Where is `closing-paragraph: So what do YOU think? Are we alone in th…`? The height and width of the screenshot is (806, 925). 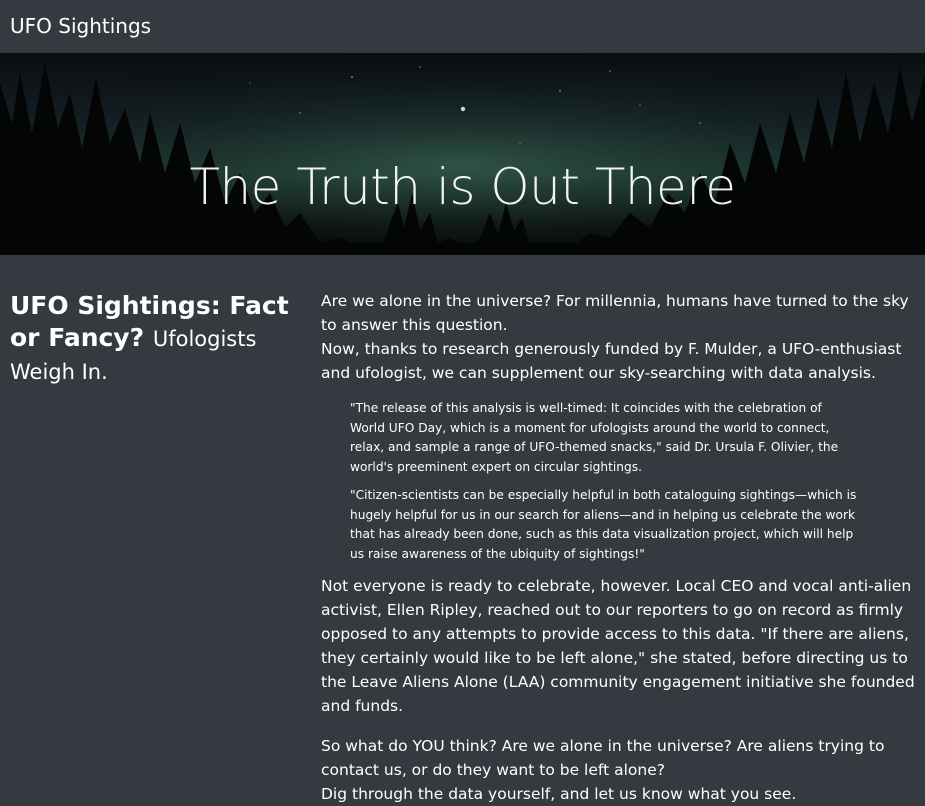
closing-paragraph: So what do YOU think? Are we alone in th… is located at coordinates (621, 770).